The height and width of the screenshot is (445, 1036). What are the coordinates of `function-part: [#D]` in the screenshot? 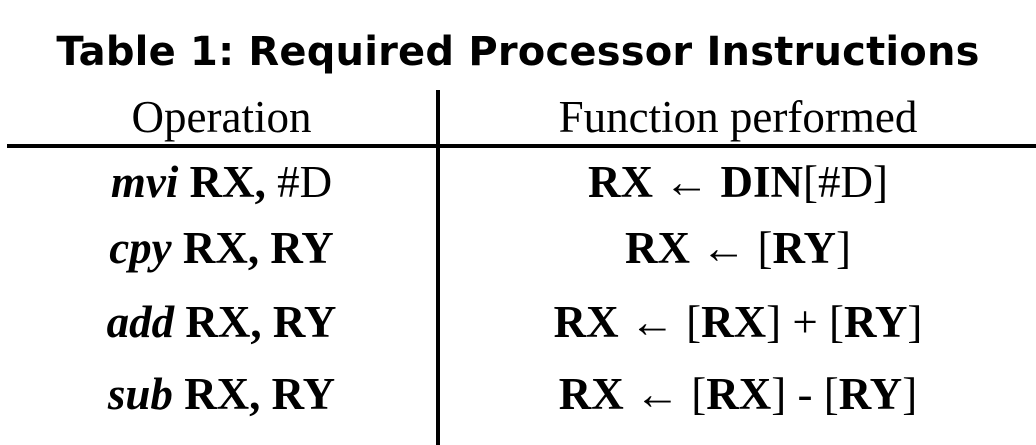 It's located at (845, 182).